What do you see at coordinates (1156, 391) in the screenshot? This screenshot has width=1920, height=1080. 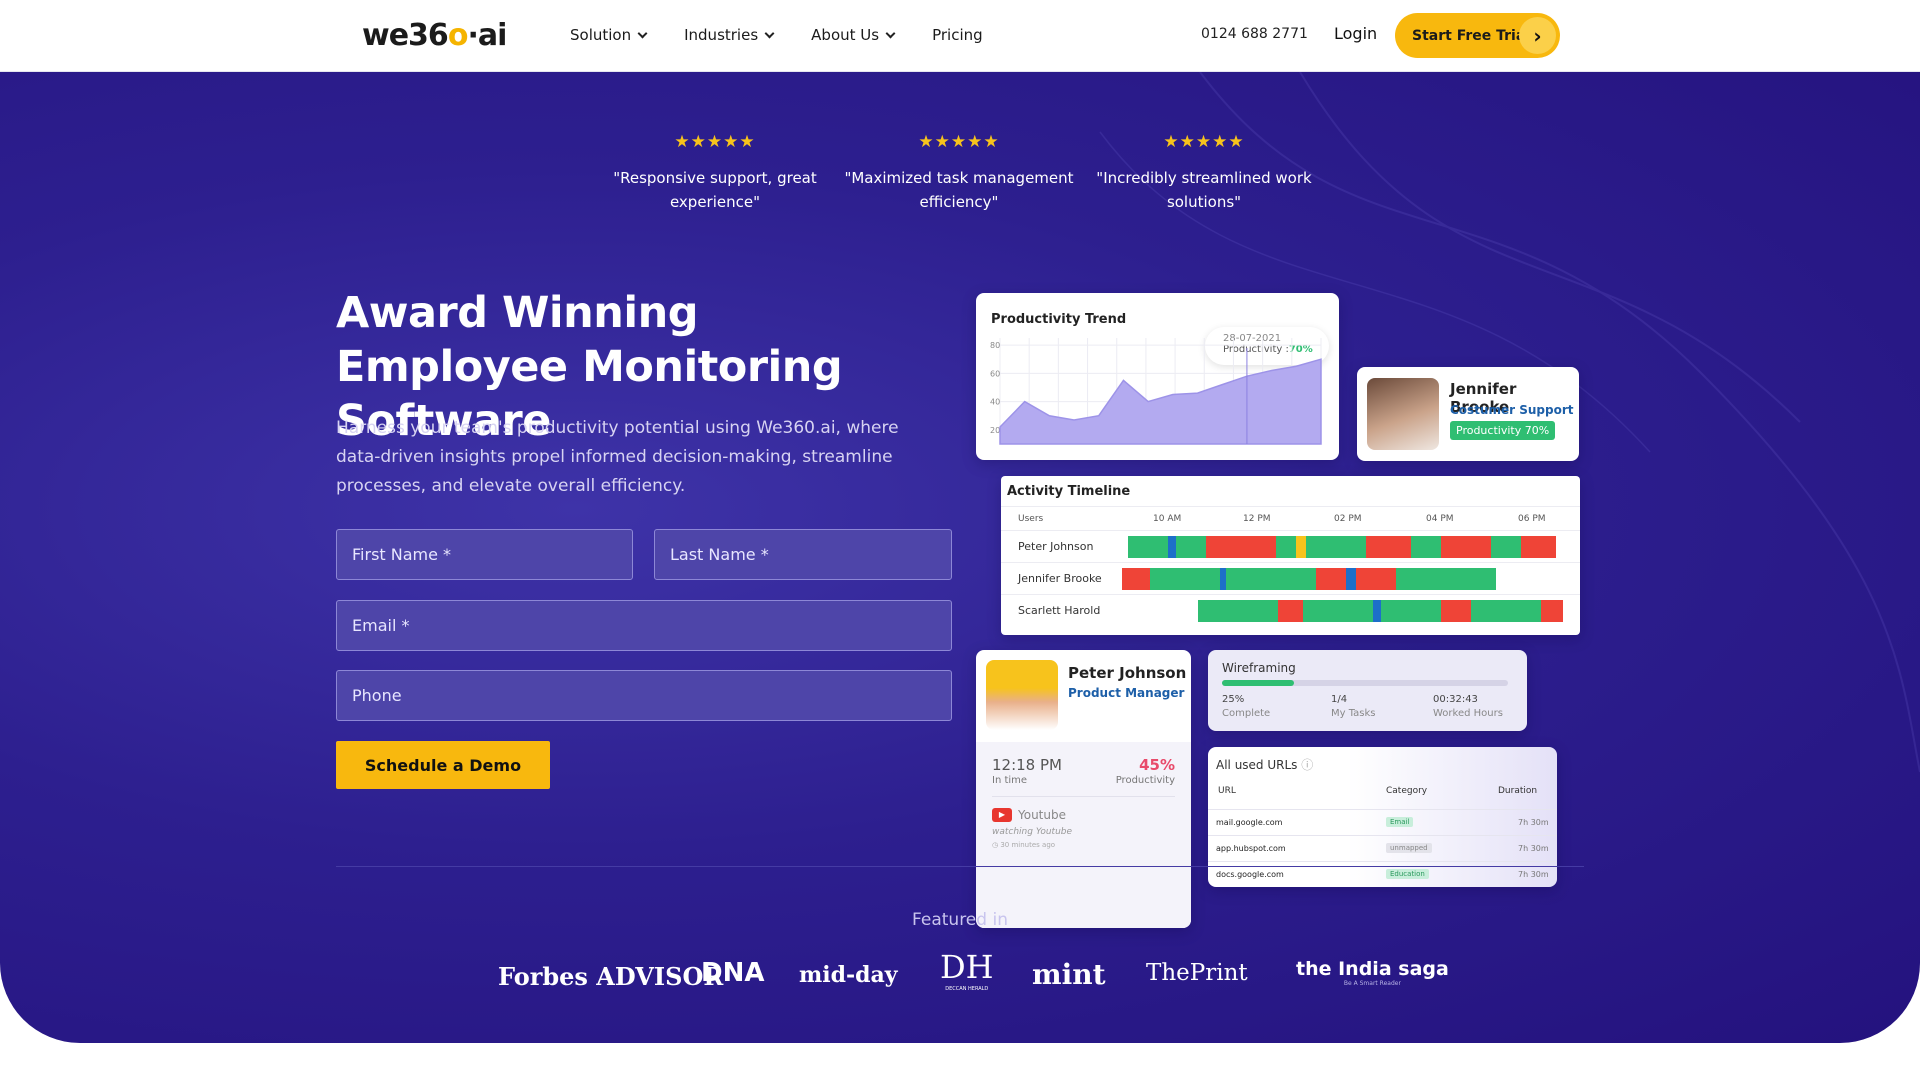 I see `productivity-area-chart: 80 60 40 20` at bounding box center [1156, 391].